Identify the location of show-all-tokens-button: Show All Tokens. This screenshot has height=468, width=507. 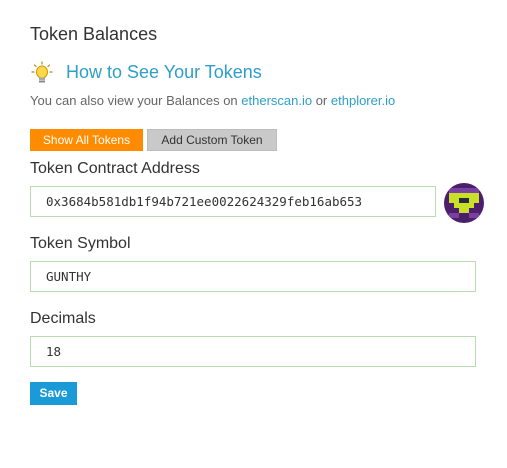
(86, 140).